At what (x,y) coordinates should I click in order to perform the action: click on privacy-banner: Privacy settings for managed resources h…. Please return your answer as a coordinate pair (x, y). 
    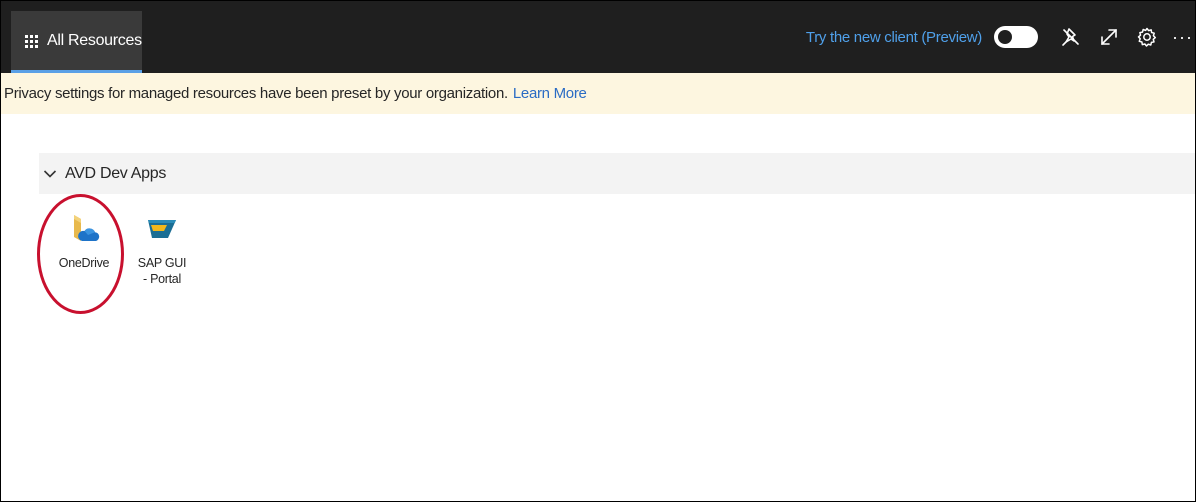
    Looking at the image, I should click on (598, 93).